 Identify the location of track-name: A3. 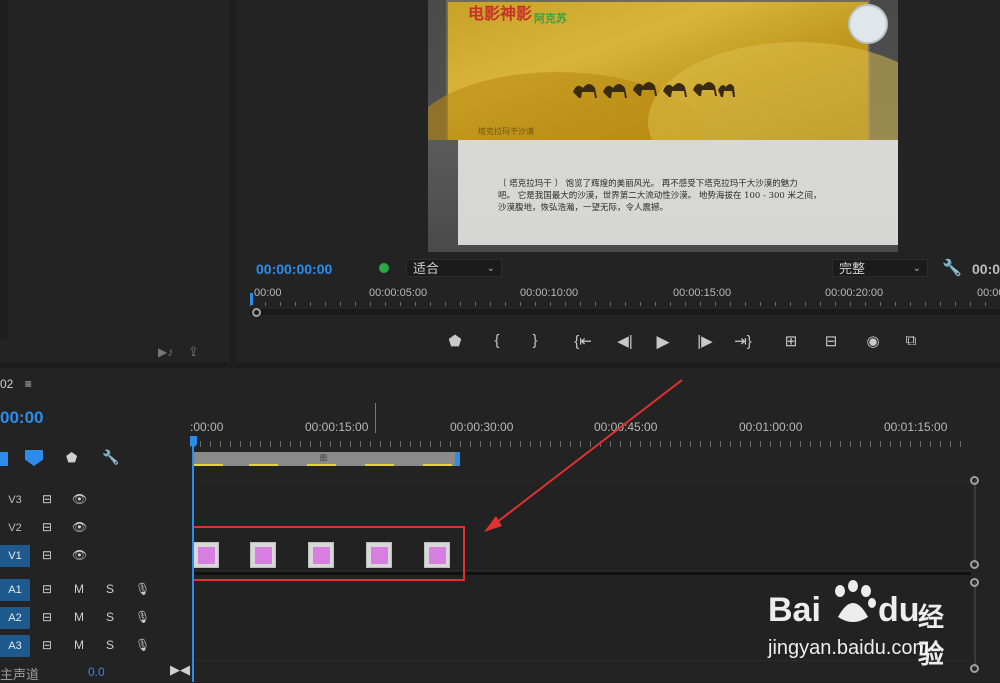
(15, 646).